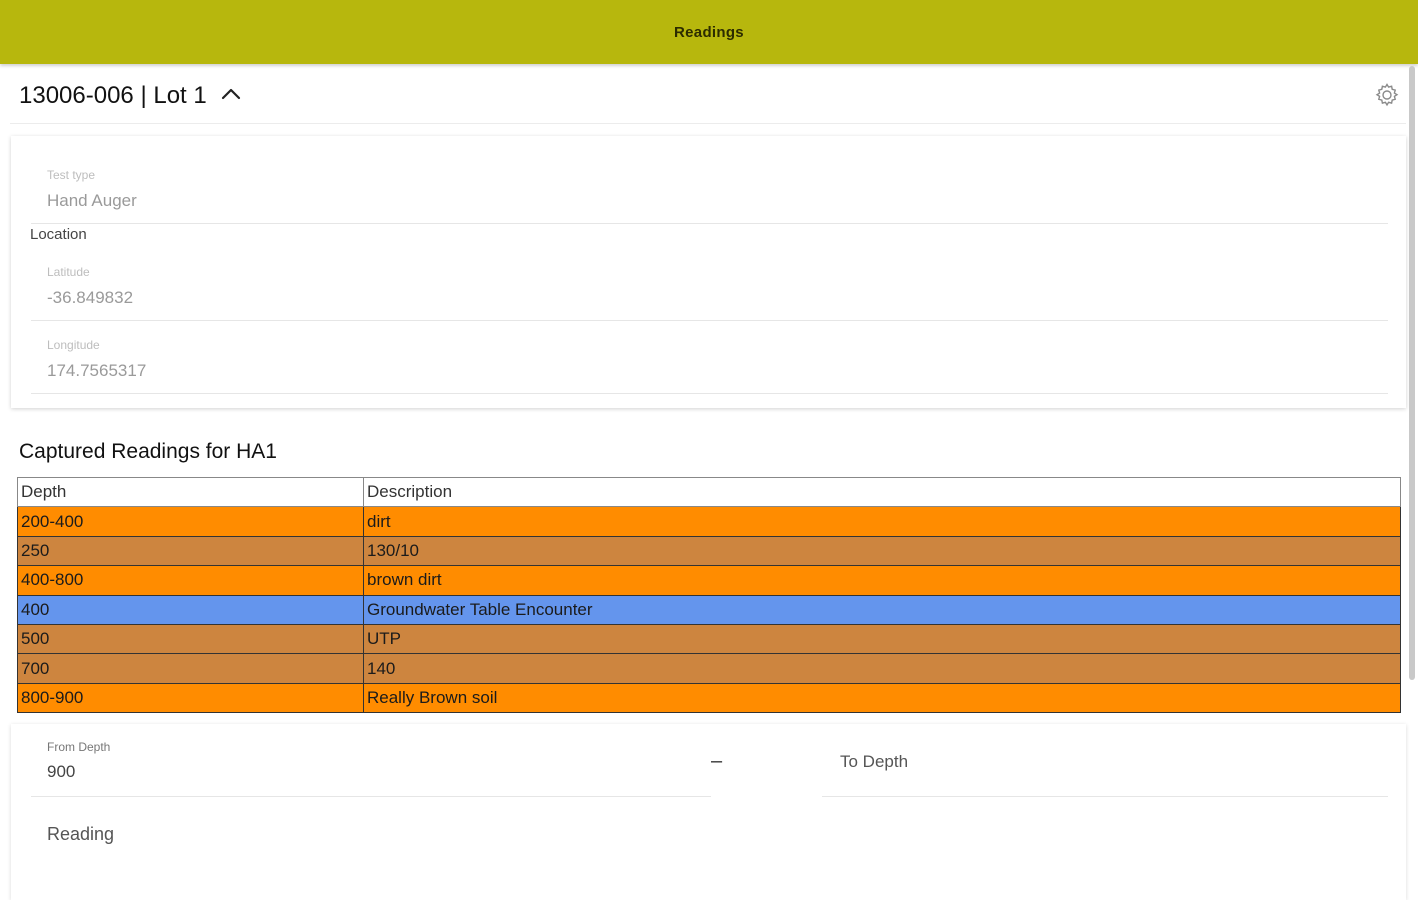 The image size is (1418, 900). What do you see at coordinates (1090, 762) in the screenshot?
I see `to-depth-input` at bounding box center [1090, 762].